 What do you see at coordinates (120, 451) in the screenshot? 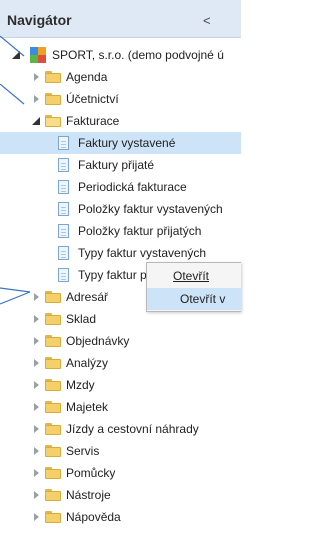
I see `tree-item-servis: Servis` at bounding box center [120, 451].